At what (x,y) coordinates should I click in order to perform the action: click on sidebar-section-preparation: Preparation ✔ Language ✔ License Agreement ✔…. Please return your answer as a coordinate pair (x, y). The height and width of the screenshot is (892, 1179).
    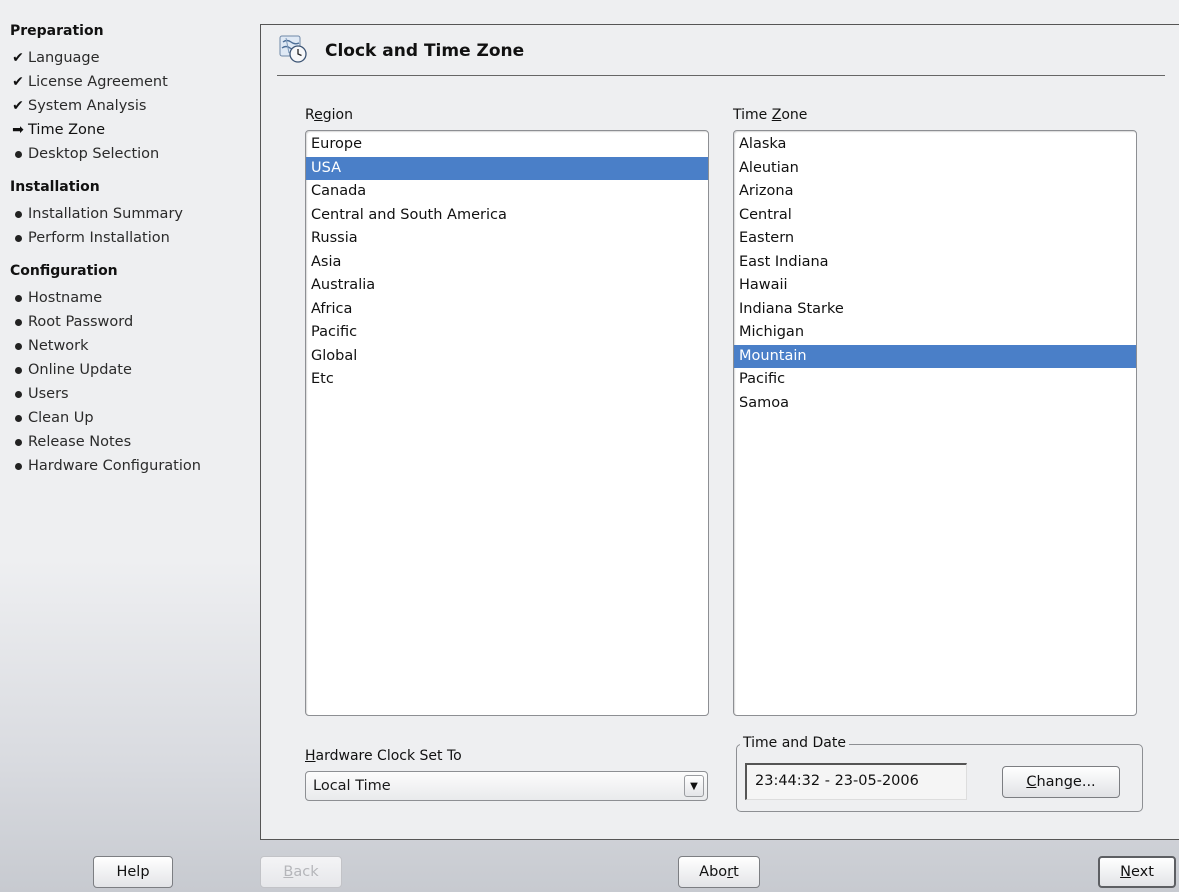
    Looking at the image, I should click on (89, 94).